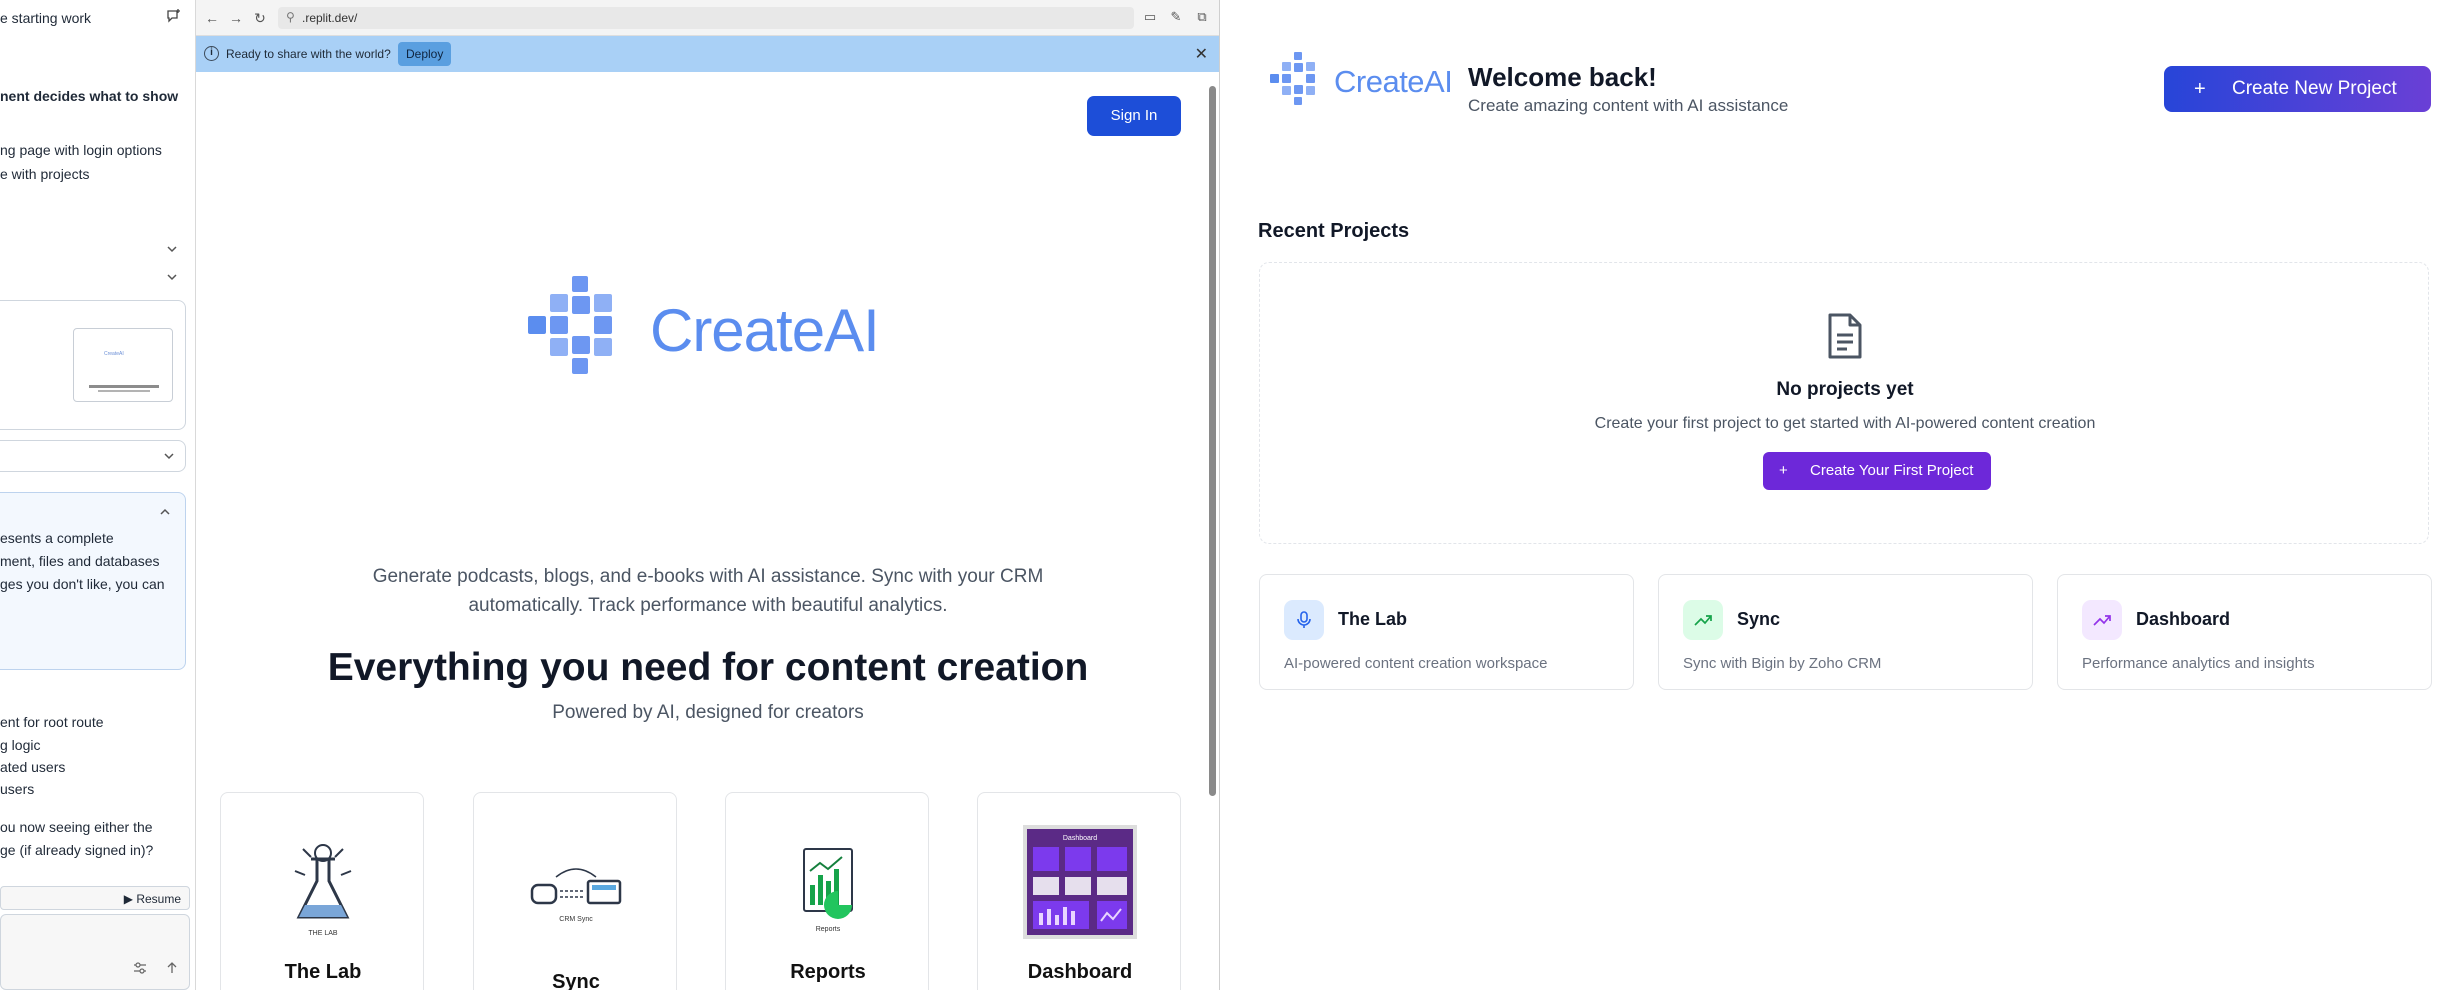  What do you see at coordinates (1212, 441) in the screenshot?
I see `scrollbar` at bounding box center [1212, 441].